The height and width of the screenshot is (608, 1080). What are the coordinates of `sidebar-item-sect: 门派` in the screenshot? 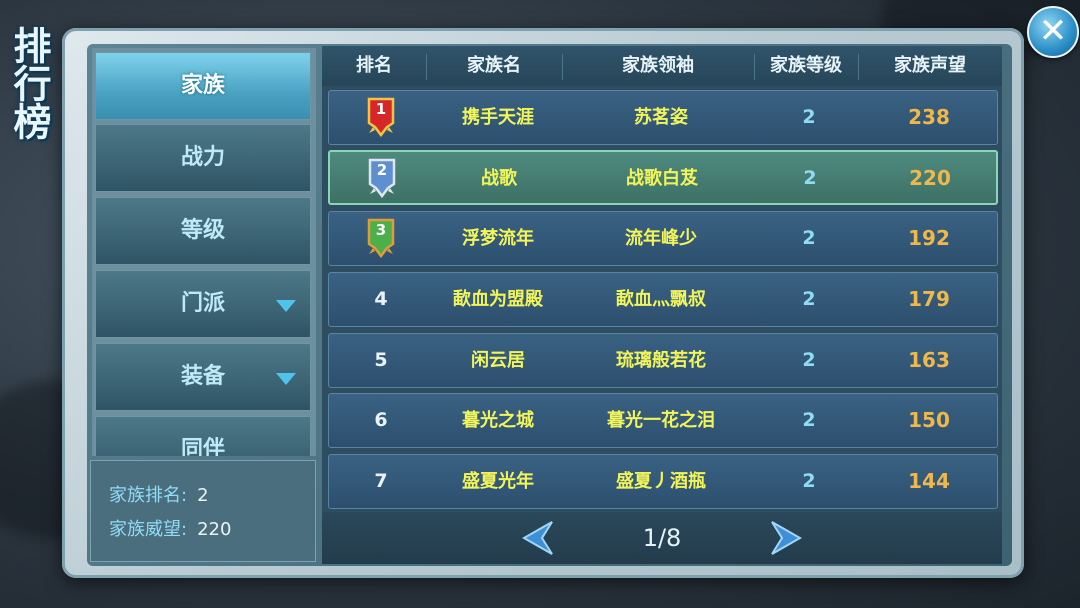 It's located at (203, 304).